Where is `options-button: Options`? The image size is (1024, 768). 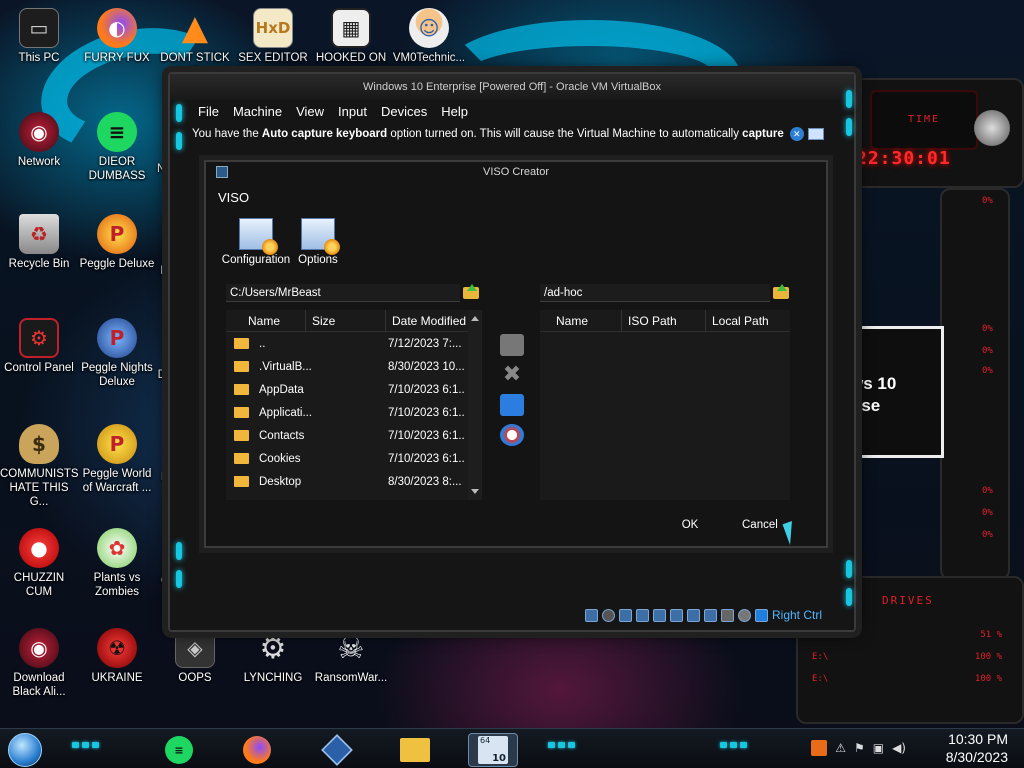 options-button: Options is located at coordinates (318, 242).